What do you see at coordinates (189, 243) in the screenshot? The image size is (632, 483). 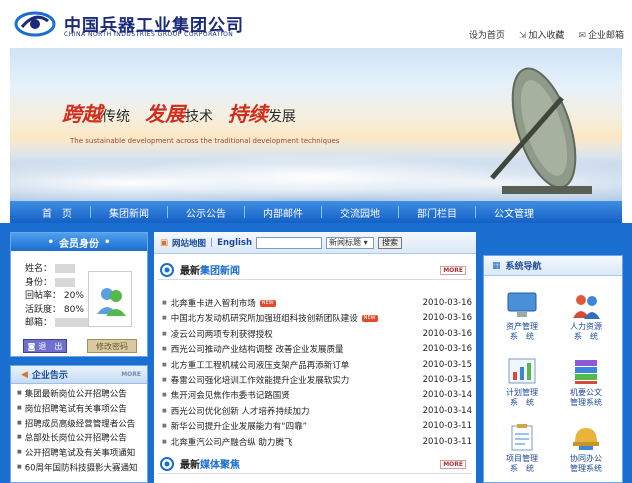 I see `sitemap-link: 网站地图` at bounding box center [189, 243].